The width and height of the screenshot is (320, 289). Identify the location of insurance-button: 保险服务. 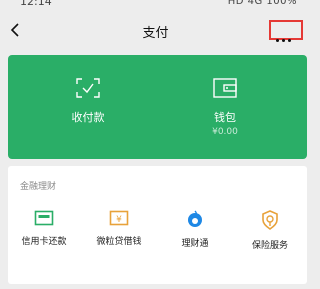
(270, 230).